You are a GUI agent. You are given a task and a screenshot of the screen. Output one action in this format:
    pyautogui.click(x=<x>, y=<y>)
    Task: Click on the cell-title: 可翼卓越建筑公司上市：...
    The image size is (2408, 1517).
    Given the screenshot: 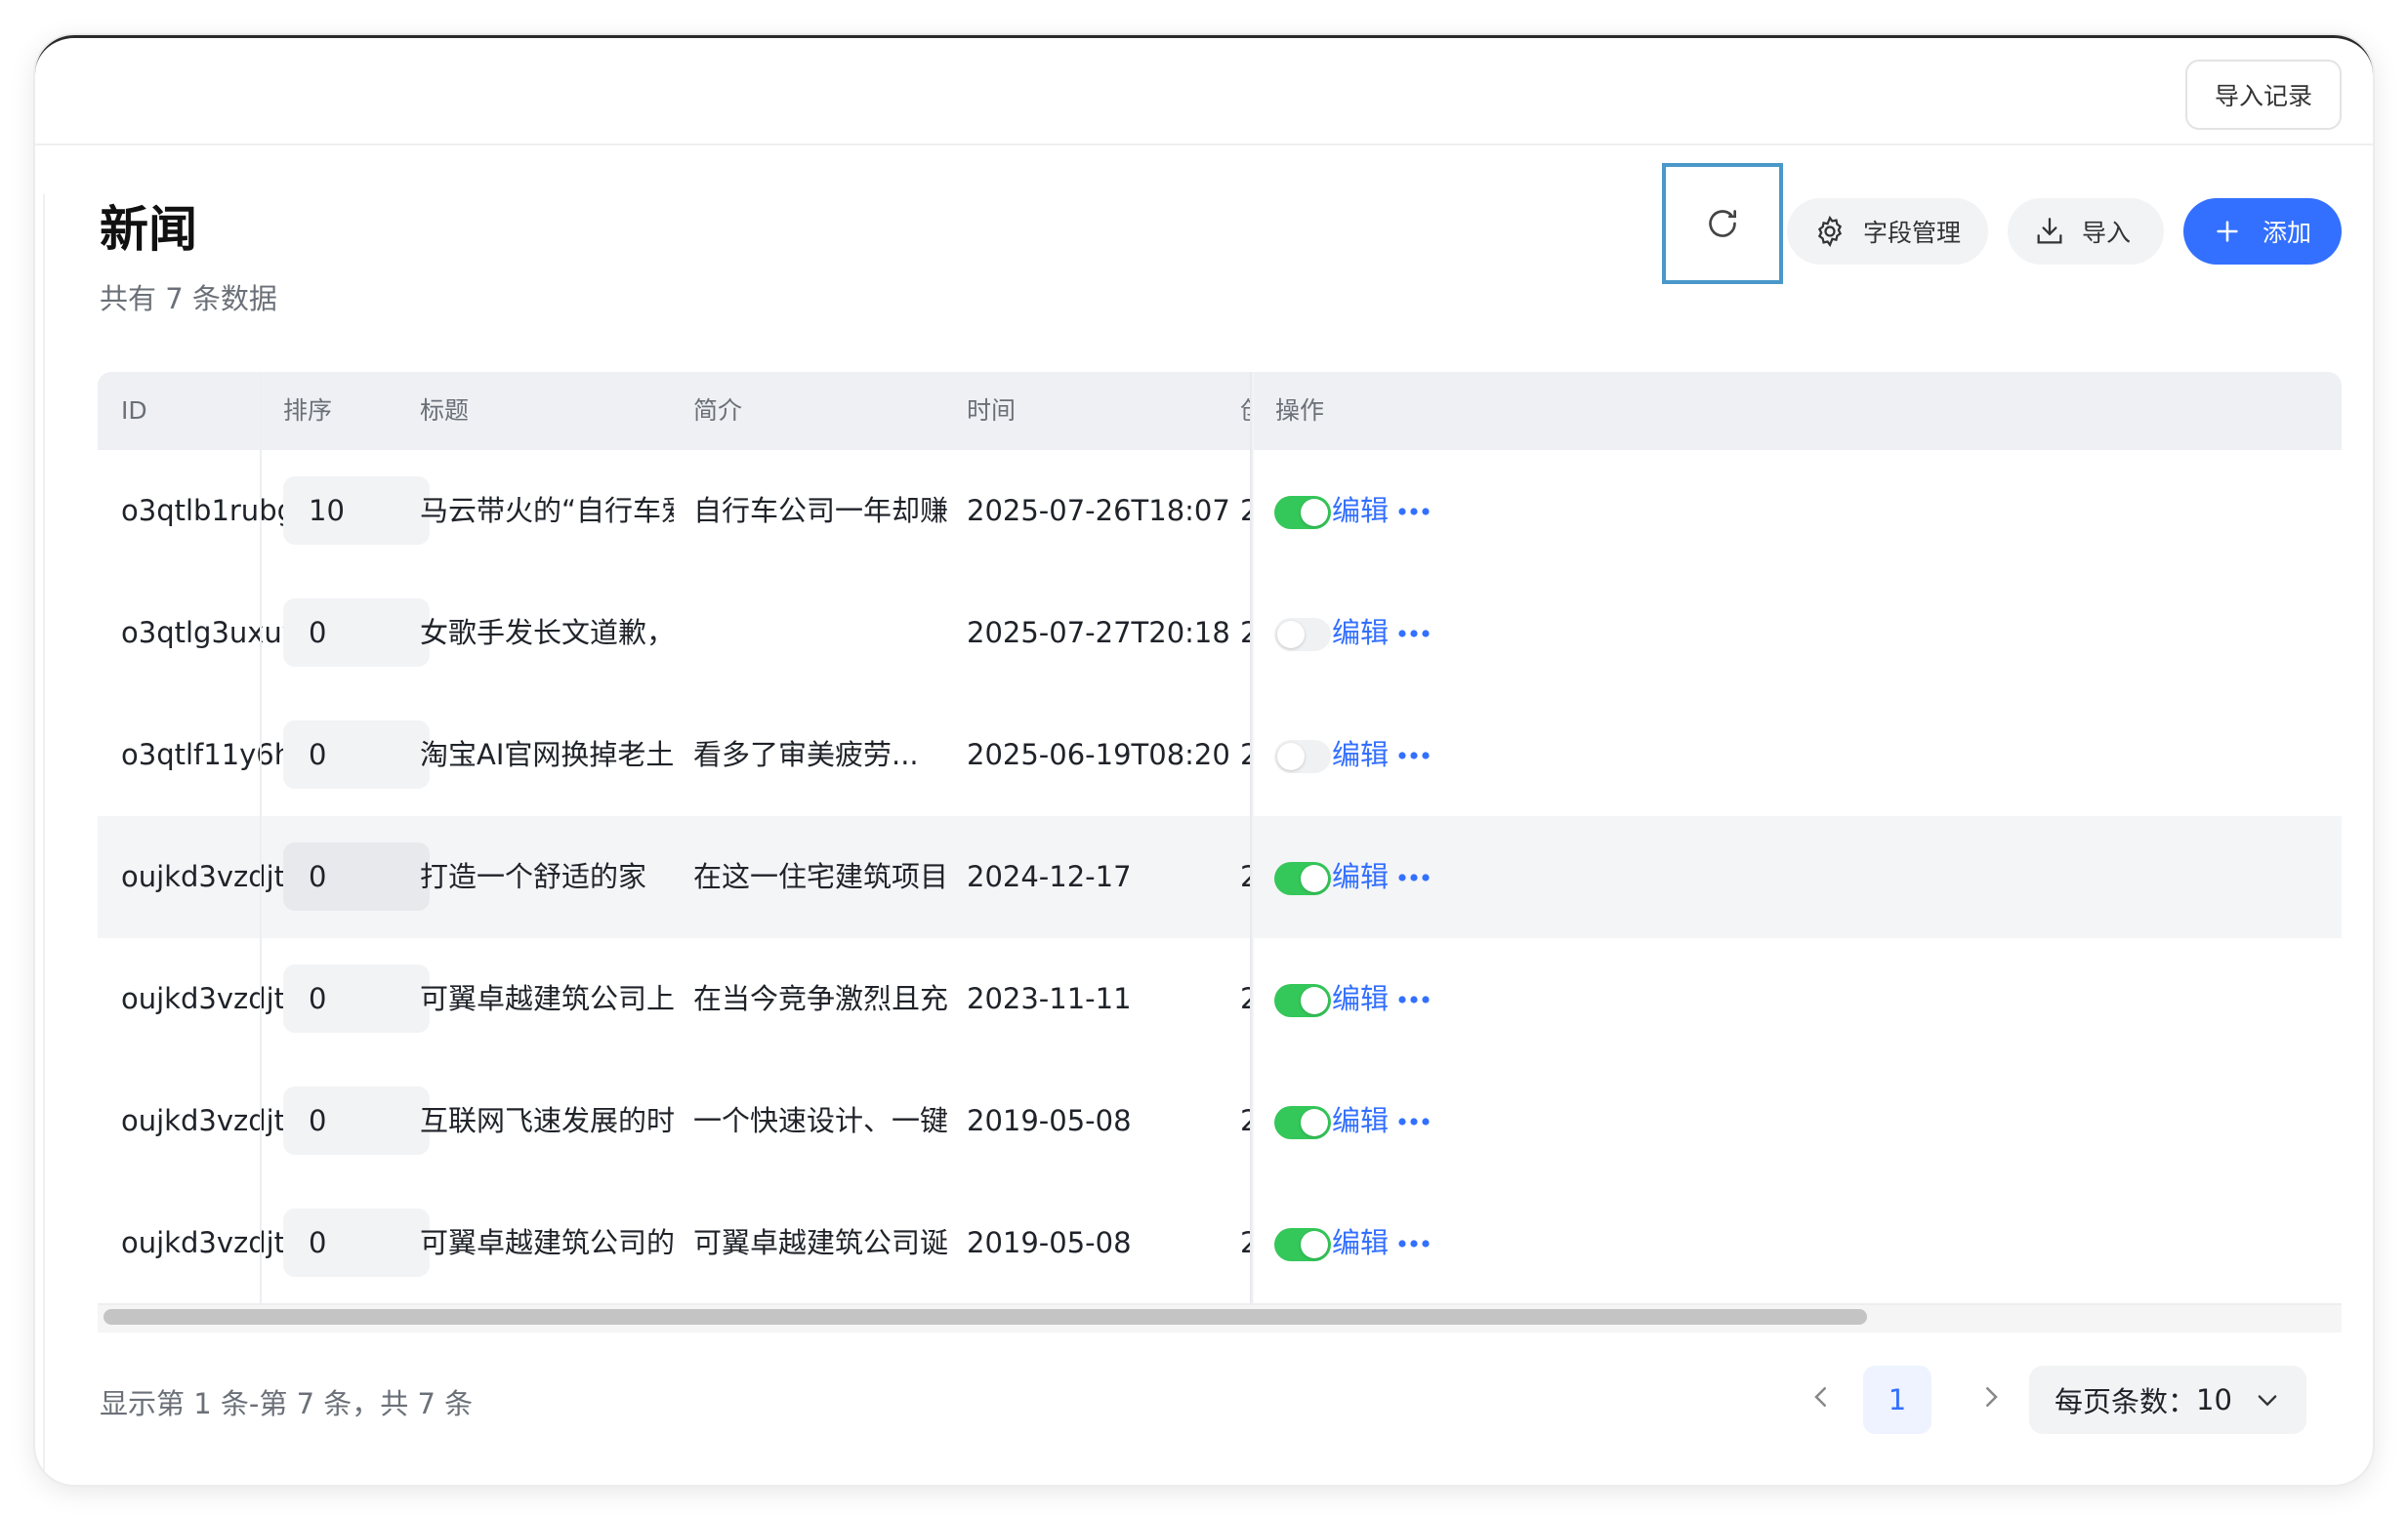 What is the action you would take?
    pyautogui.click(x=547, y=998)
    